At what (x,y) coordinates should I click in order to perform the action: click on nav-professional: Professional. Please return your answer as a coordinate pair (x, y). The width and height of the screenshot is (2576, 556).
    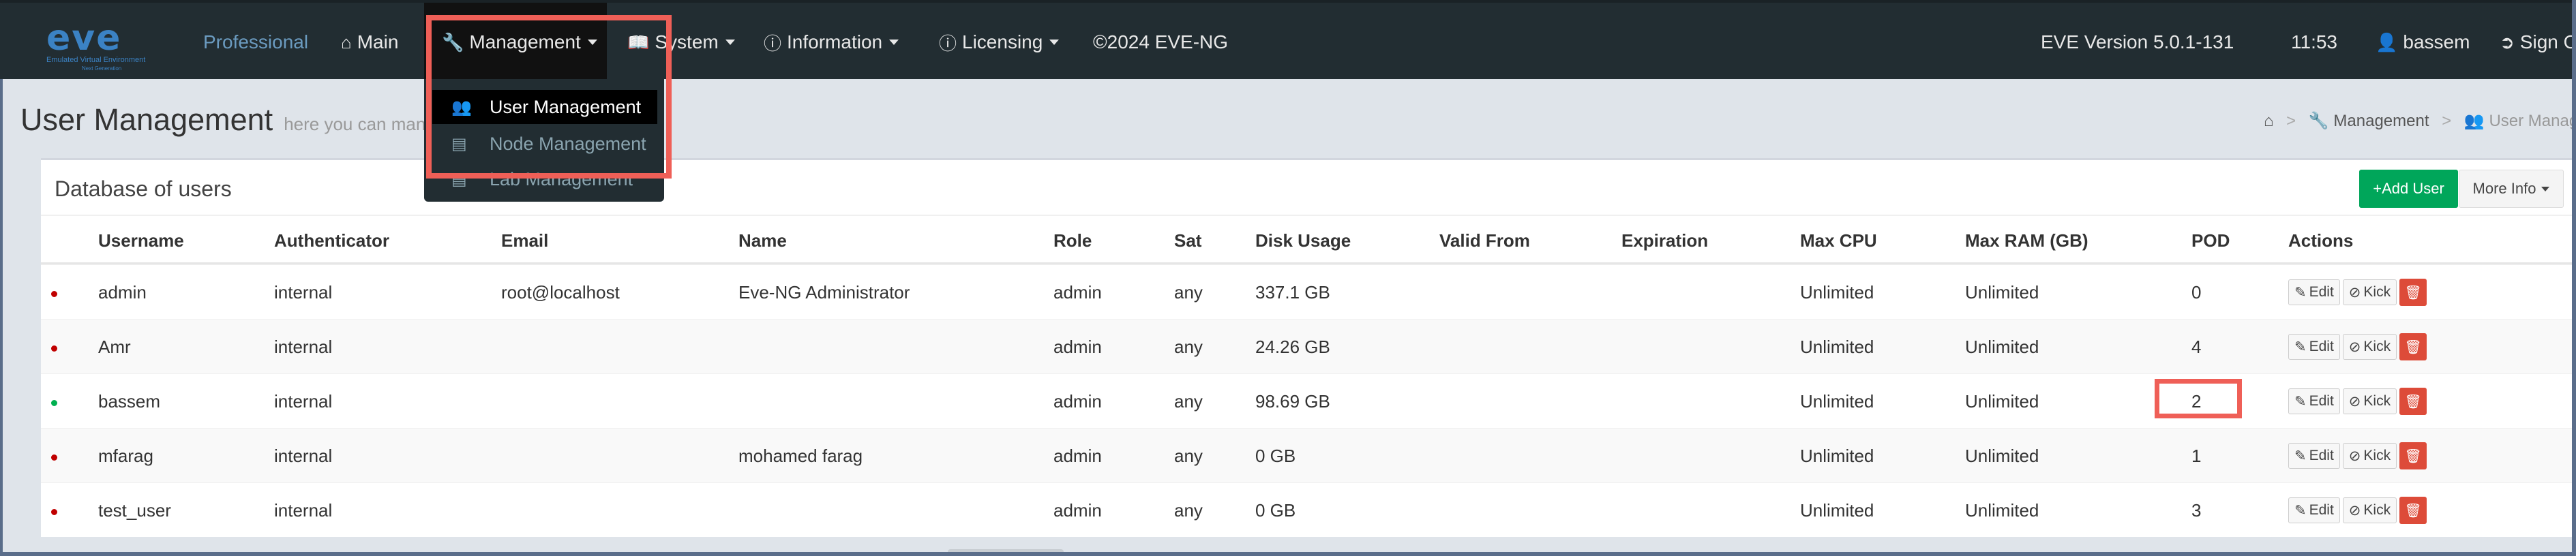
    Looking at the image, I should click on (255, 42).